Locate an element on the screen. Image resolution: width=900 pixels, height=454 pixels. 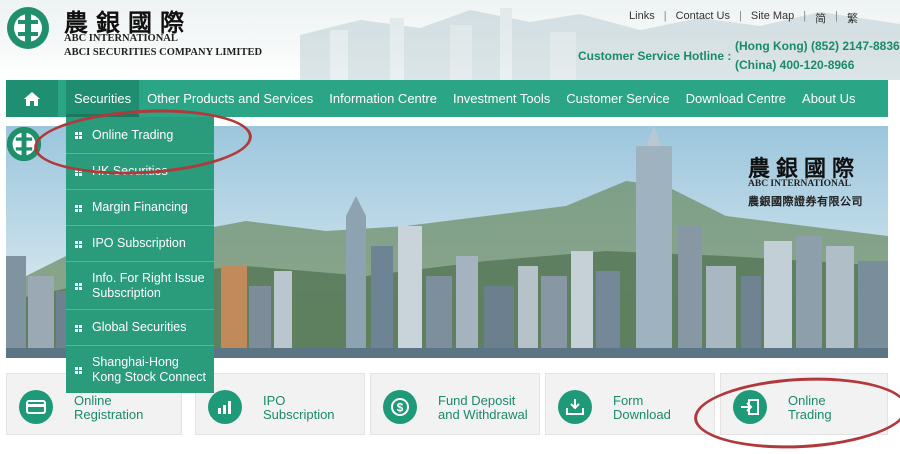
abc-banner-logo-icon is located at coordinates (24, 144).